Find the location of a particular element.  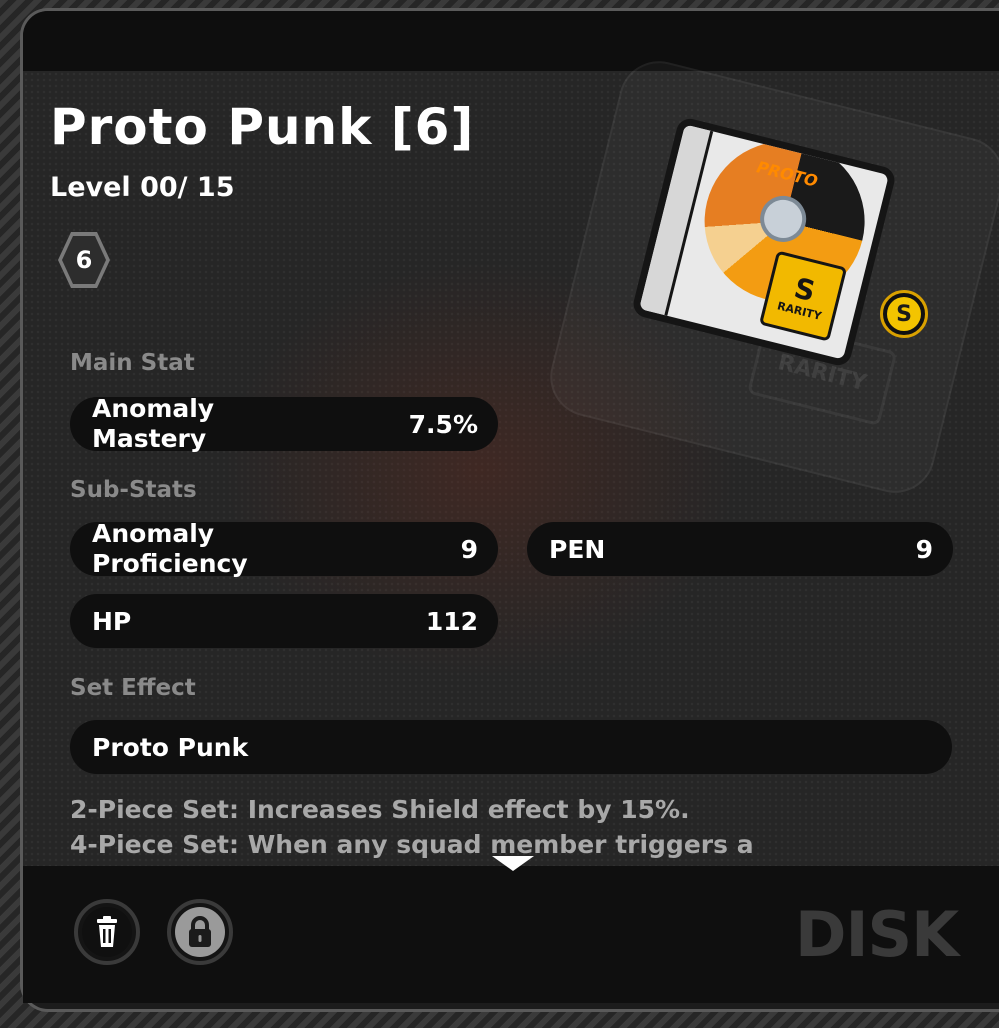

lock-icon is located at coordinates (200, 932).